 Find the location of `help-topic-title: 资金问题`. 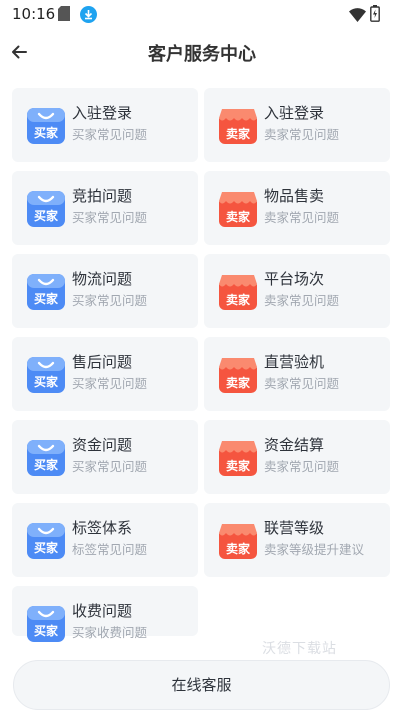

help-topic-title: 资金问题 is located at coordinates (102, 445).